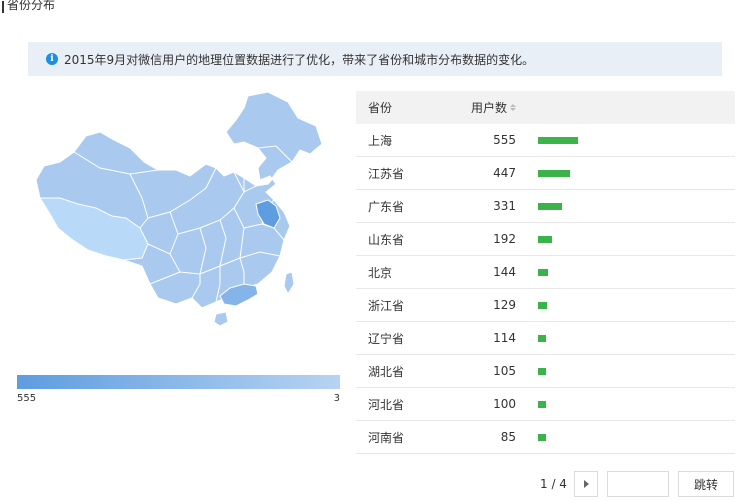  I want to click on sort-icon, so click(513, 107).